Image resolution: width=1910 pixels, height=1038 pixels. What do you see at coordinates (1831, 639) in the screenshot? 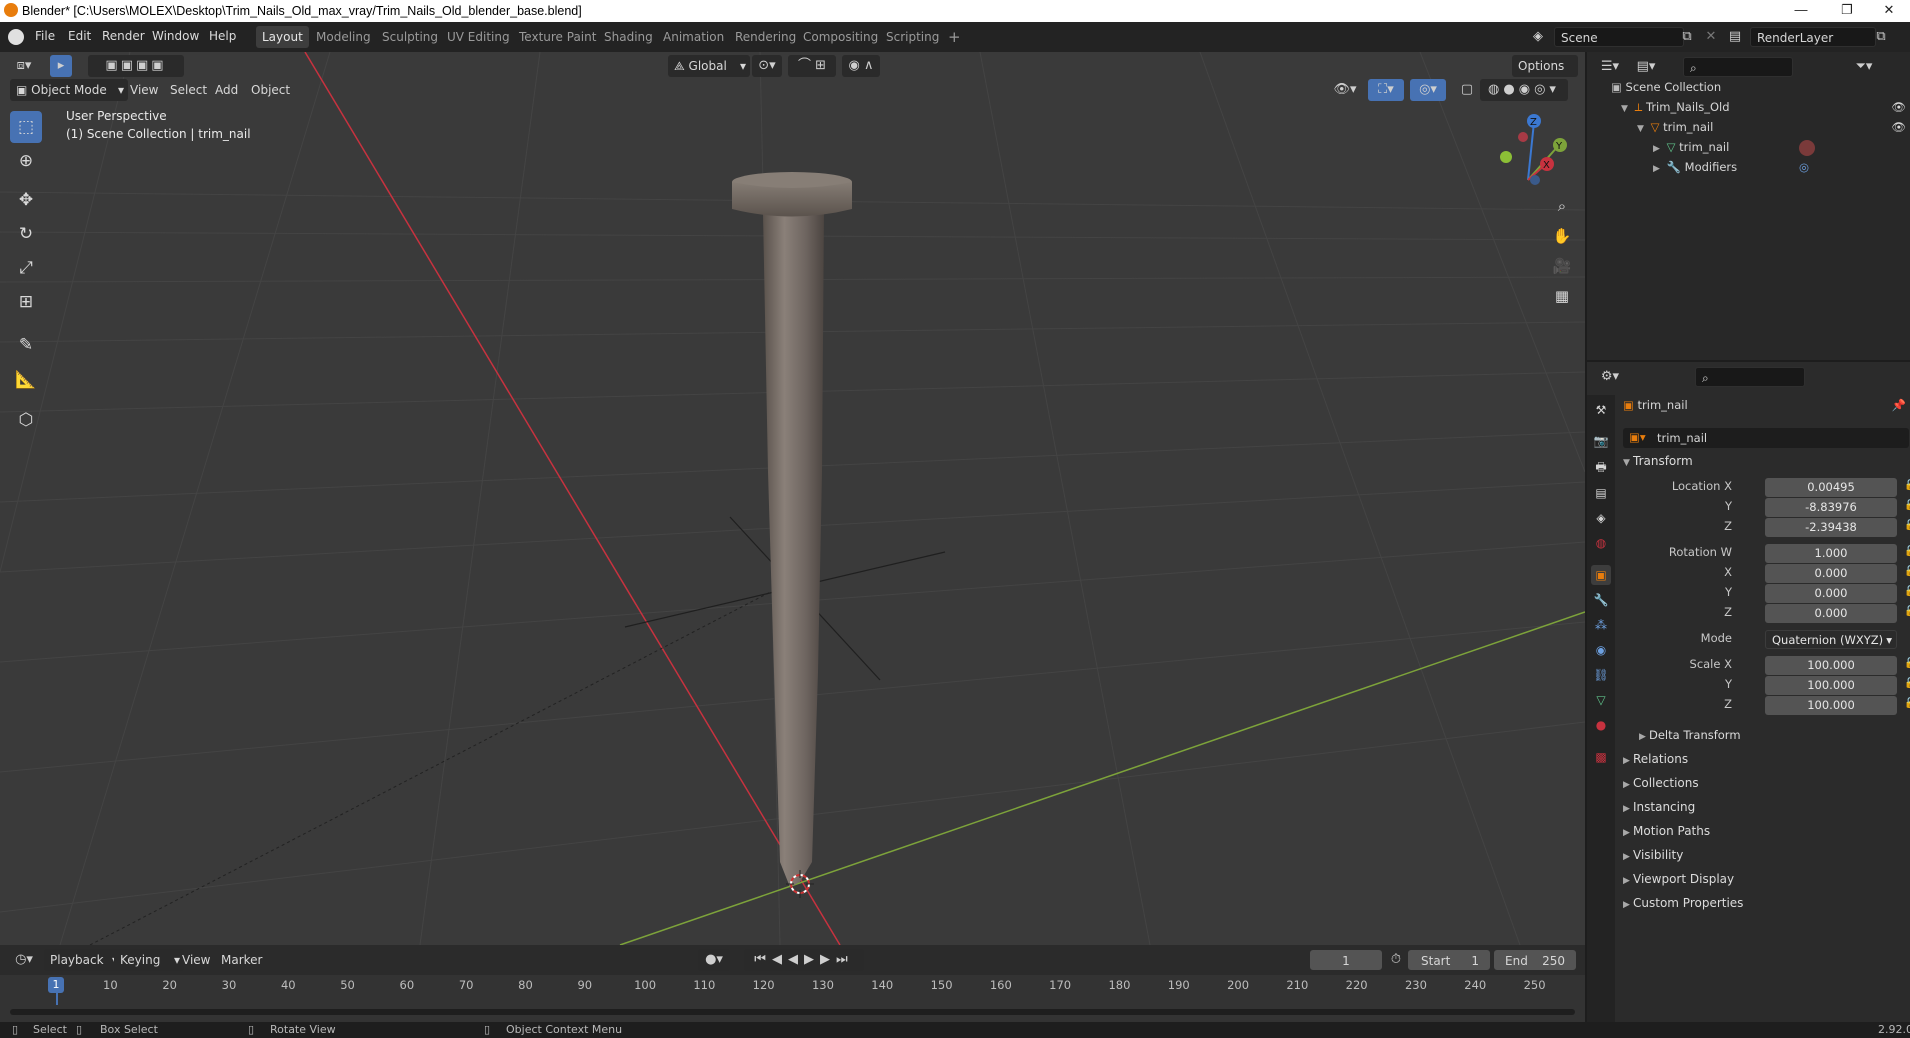
I see `rotation-mode-dropdown: Quaternion (WXYZ) ▾` at bounding box center [1831, 639].